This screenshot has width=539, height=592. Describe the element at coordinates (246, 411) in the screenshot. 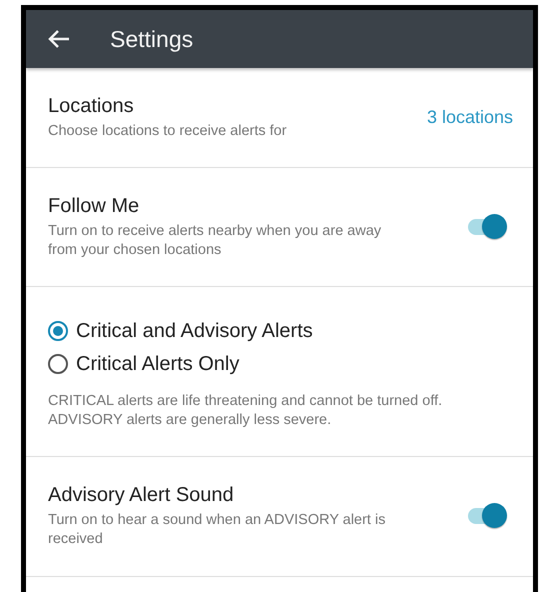

I see `alerts-note: CRITICAL alerts are life threatening and cannot be turned off. ADVISORY alerts are generally less severe.` at that location.